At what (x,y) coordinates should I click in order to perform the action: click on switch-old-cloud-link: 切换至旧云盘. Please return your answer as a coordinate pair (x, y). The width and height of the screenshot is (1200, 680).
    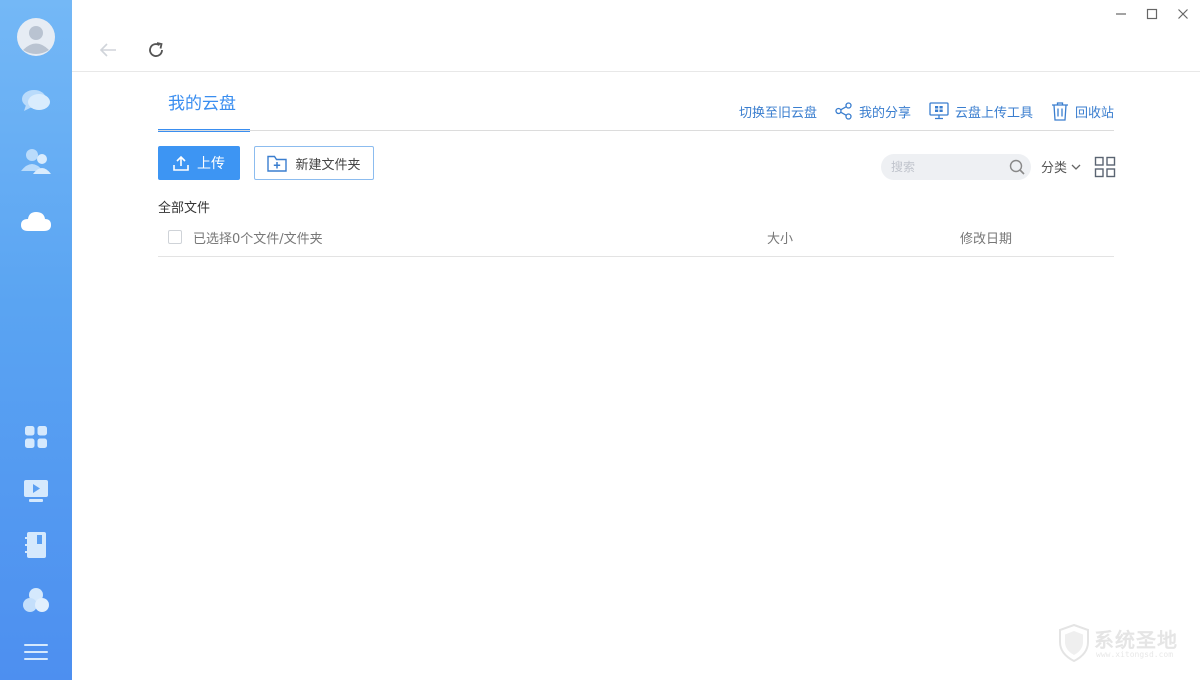
    Looking at the image, I should click on (778, 111).